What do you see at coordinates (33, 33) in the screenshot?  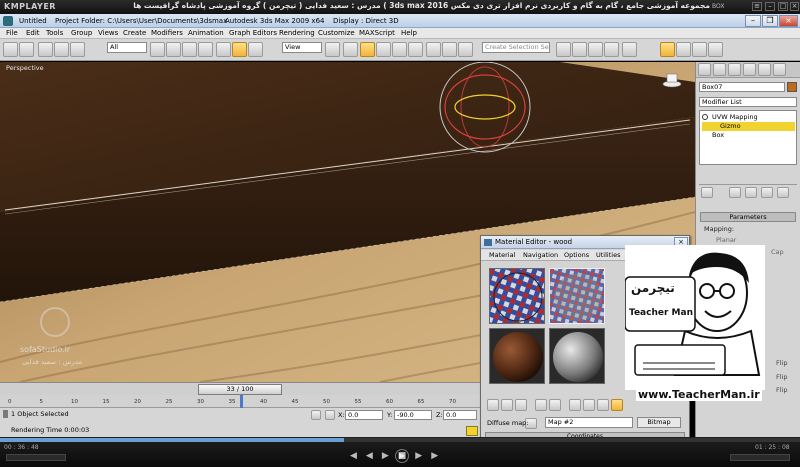 I see `menu-edit: Edit` at bounding box center [33, 33].